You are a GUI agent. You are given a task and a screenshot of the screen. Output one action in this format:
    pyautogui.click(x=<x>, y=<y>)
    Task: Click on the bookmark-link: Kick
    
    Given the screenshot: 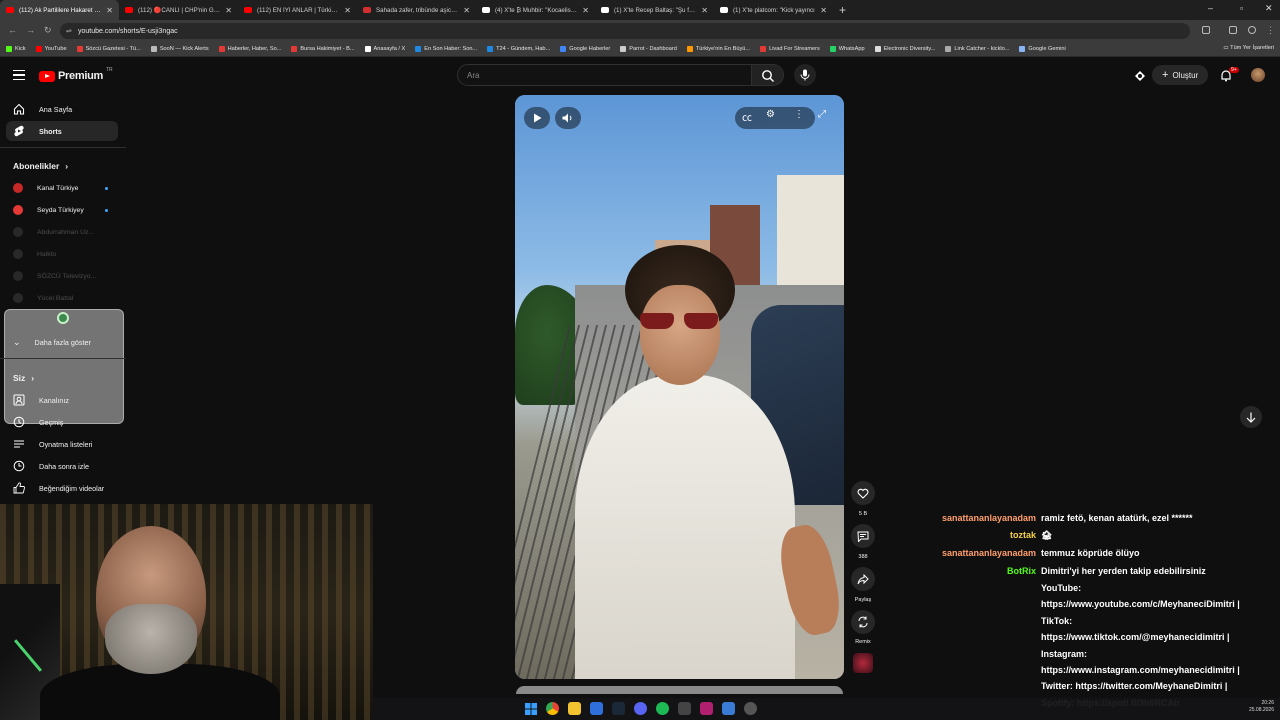 What is the action you would take?
    pyautogui.click(x=16, y=49)
    